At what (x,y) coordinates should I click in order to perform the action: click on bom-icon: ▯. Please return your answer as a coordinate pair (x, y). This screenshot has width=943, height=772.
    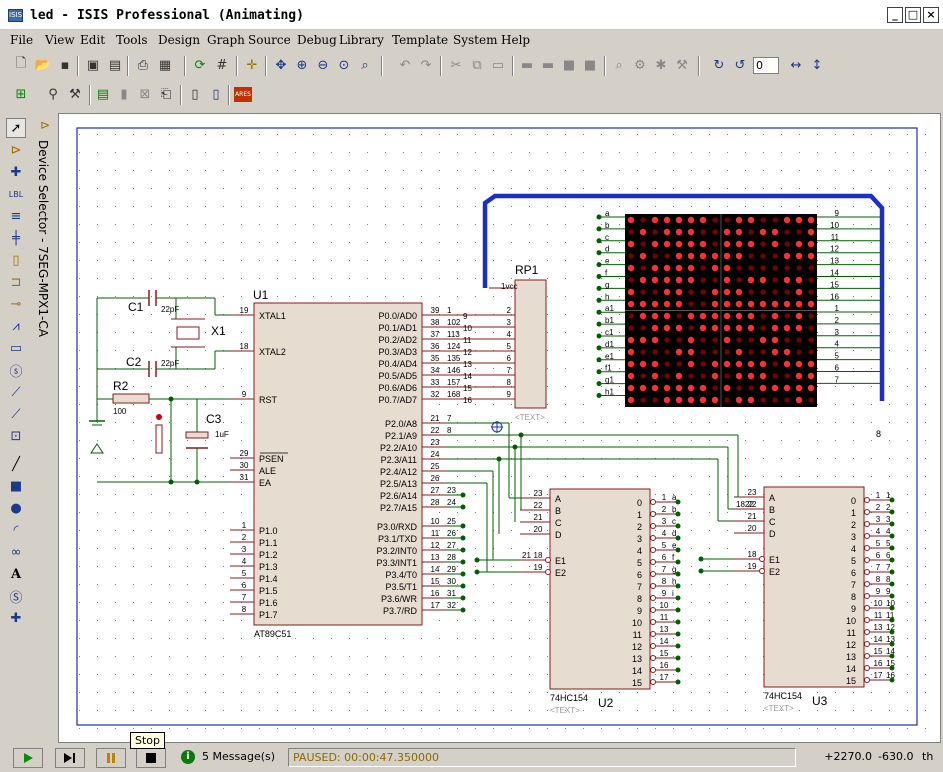
    Looking at the image, I should click on (216, 94).